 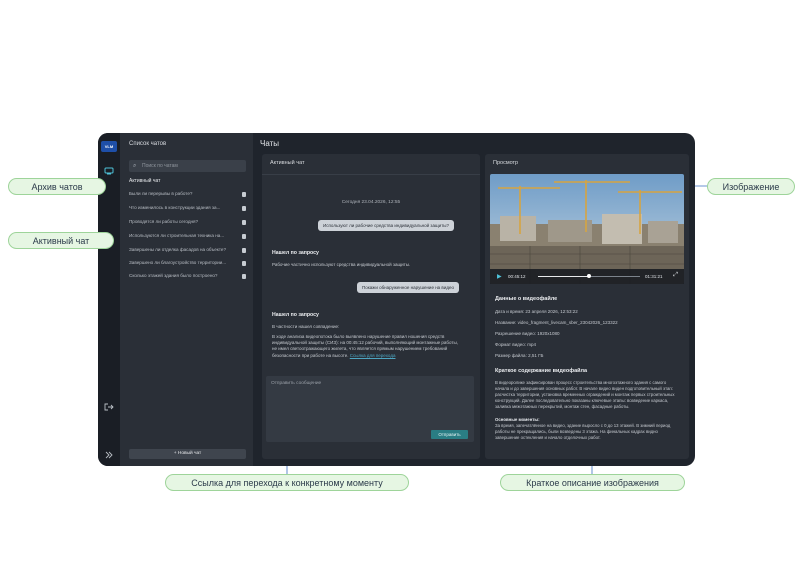 What do you see at coordinates (499, 276) in the screenshot?
I see `play-icon: ▶` at bounding box center [499, 276].